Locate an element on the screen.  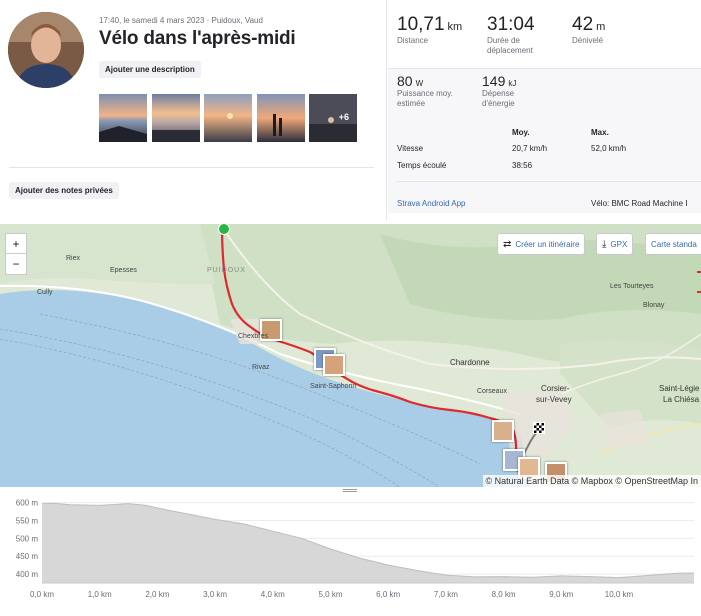
x-tick-label: 10,0 km is located at coordinates (619, 594).